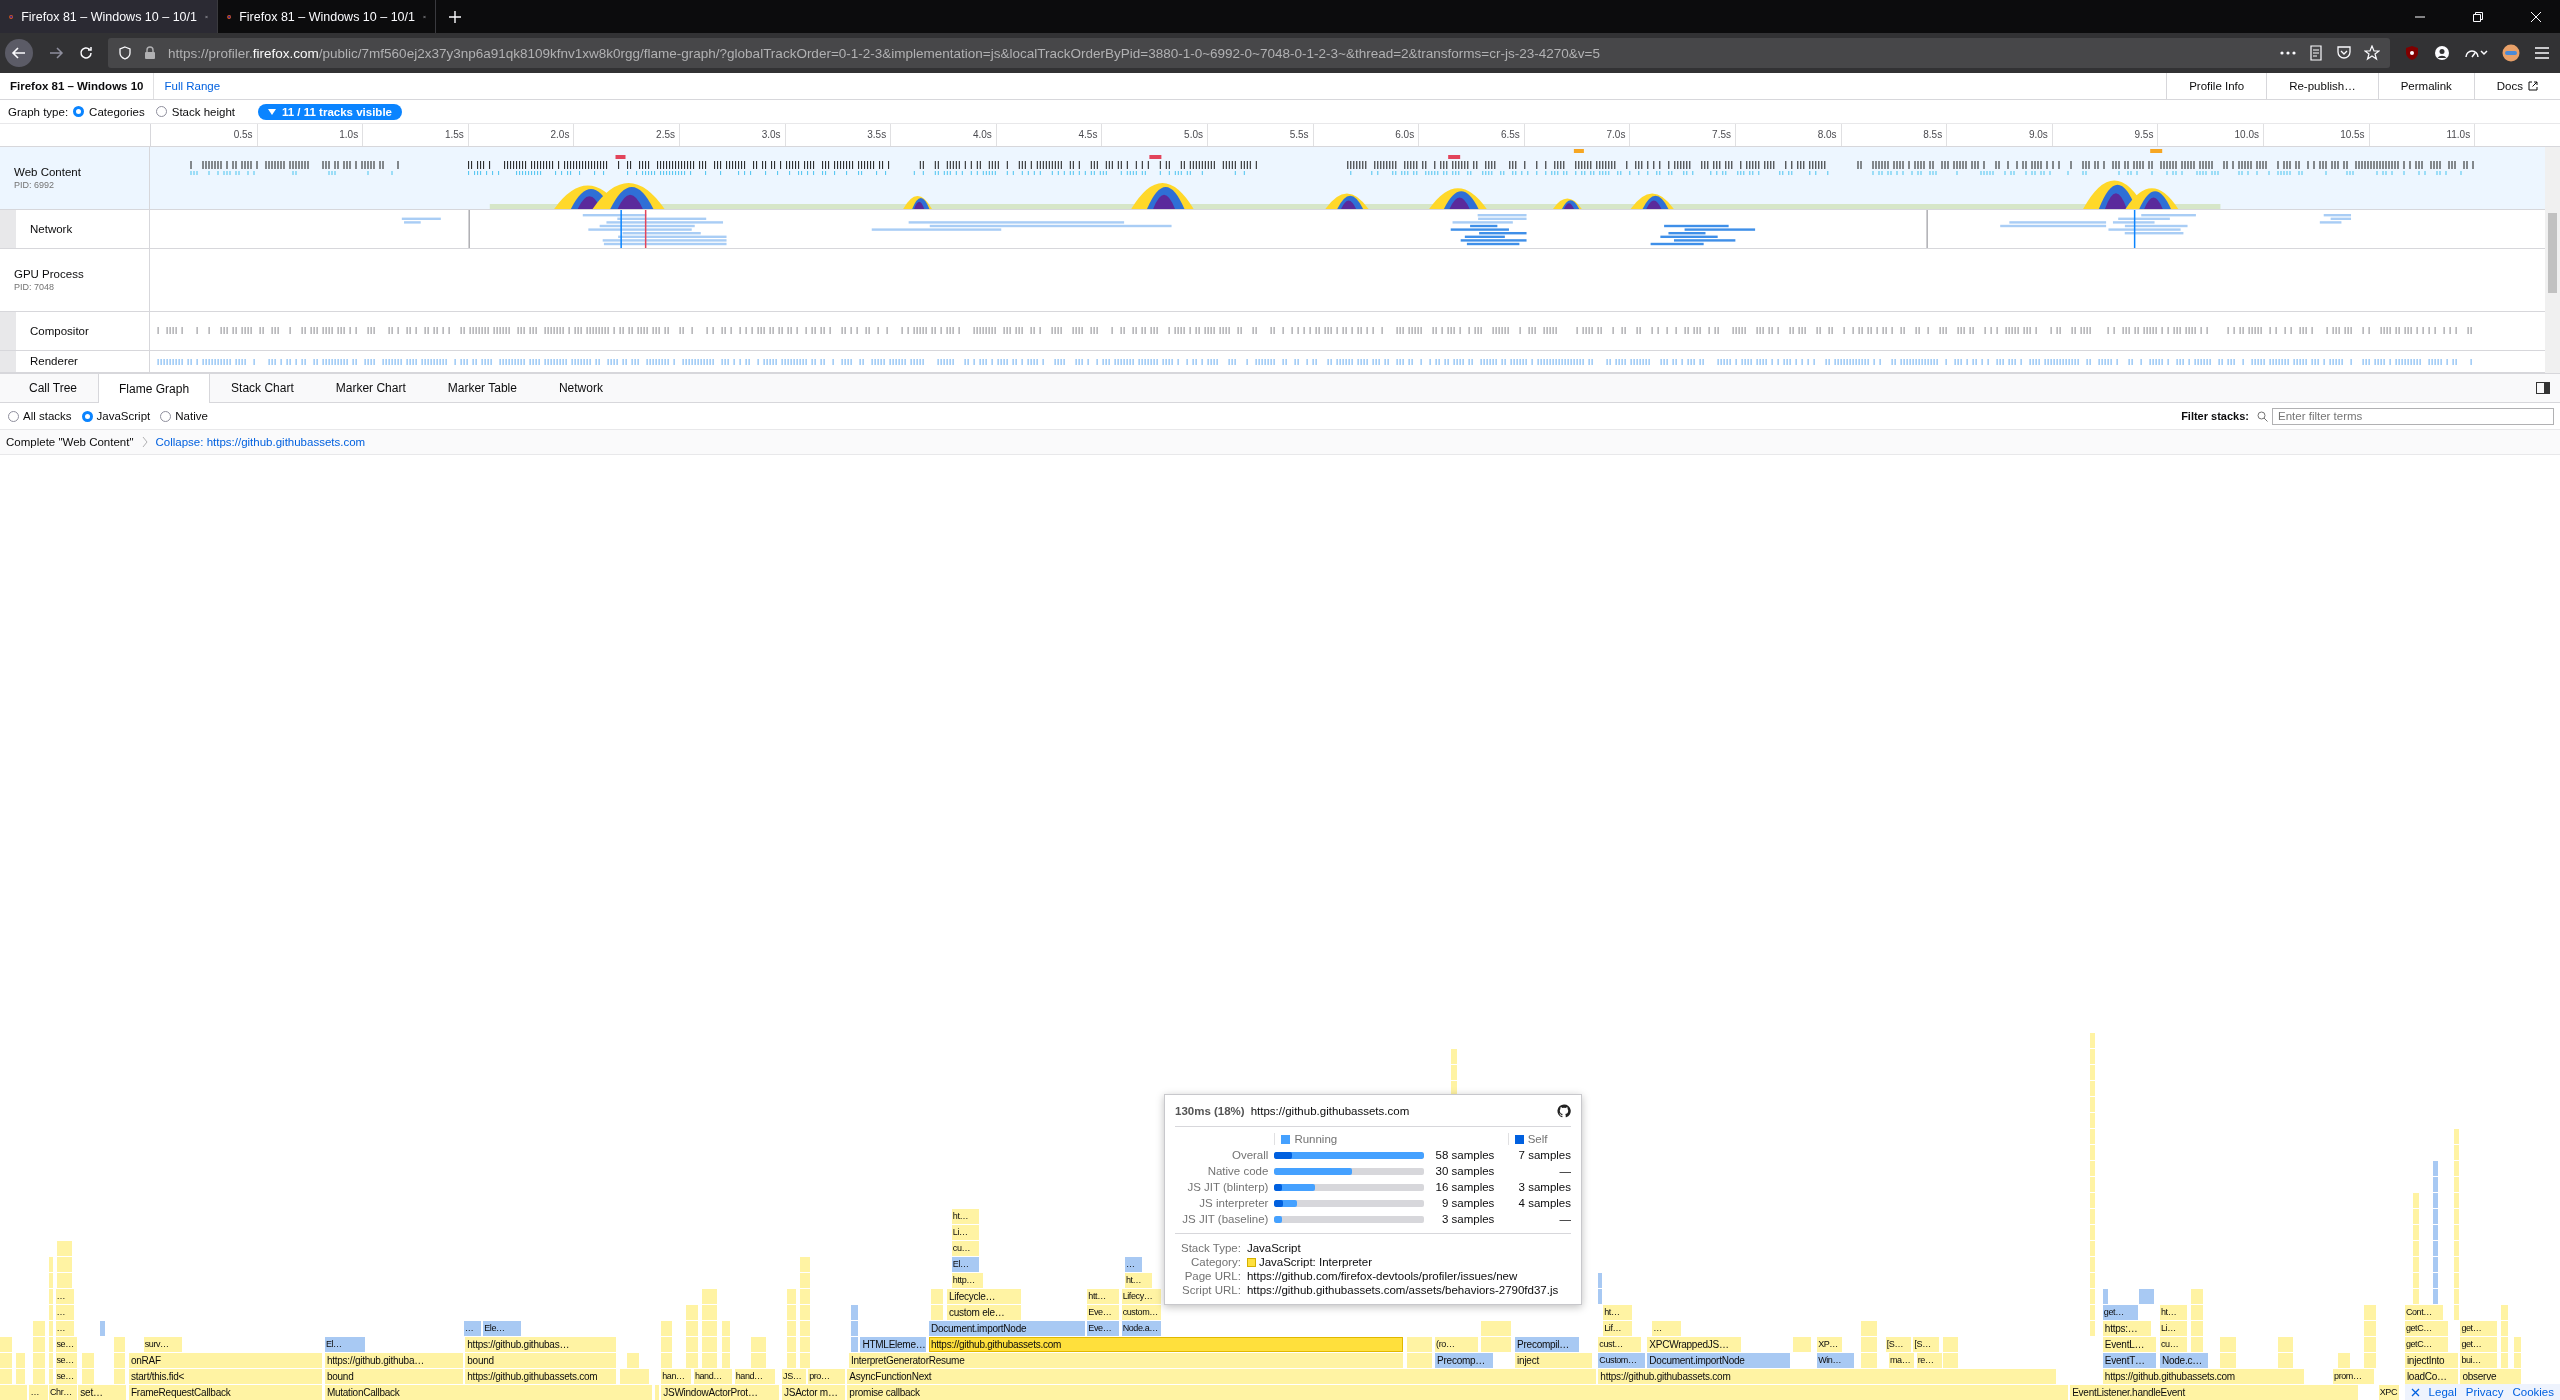 This screenshot has height=1400, width=2560. Describe the element at coordinates (2516, 86) in the screenshot. I see `menu-button: Docs` at that location.